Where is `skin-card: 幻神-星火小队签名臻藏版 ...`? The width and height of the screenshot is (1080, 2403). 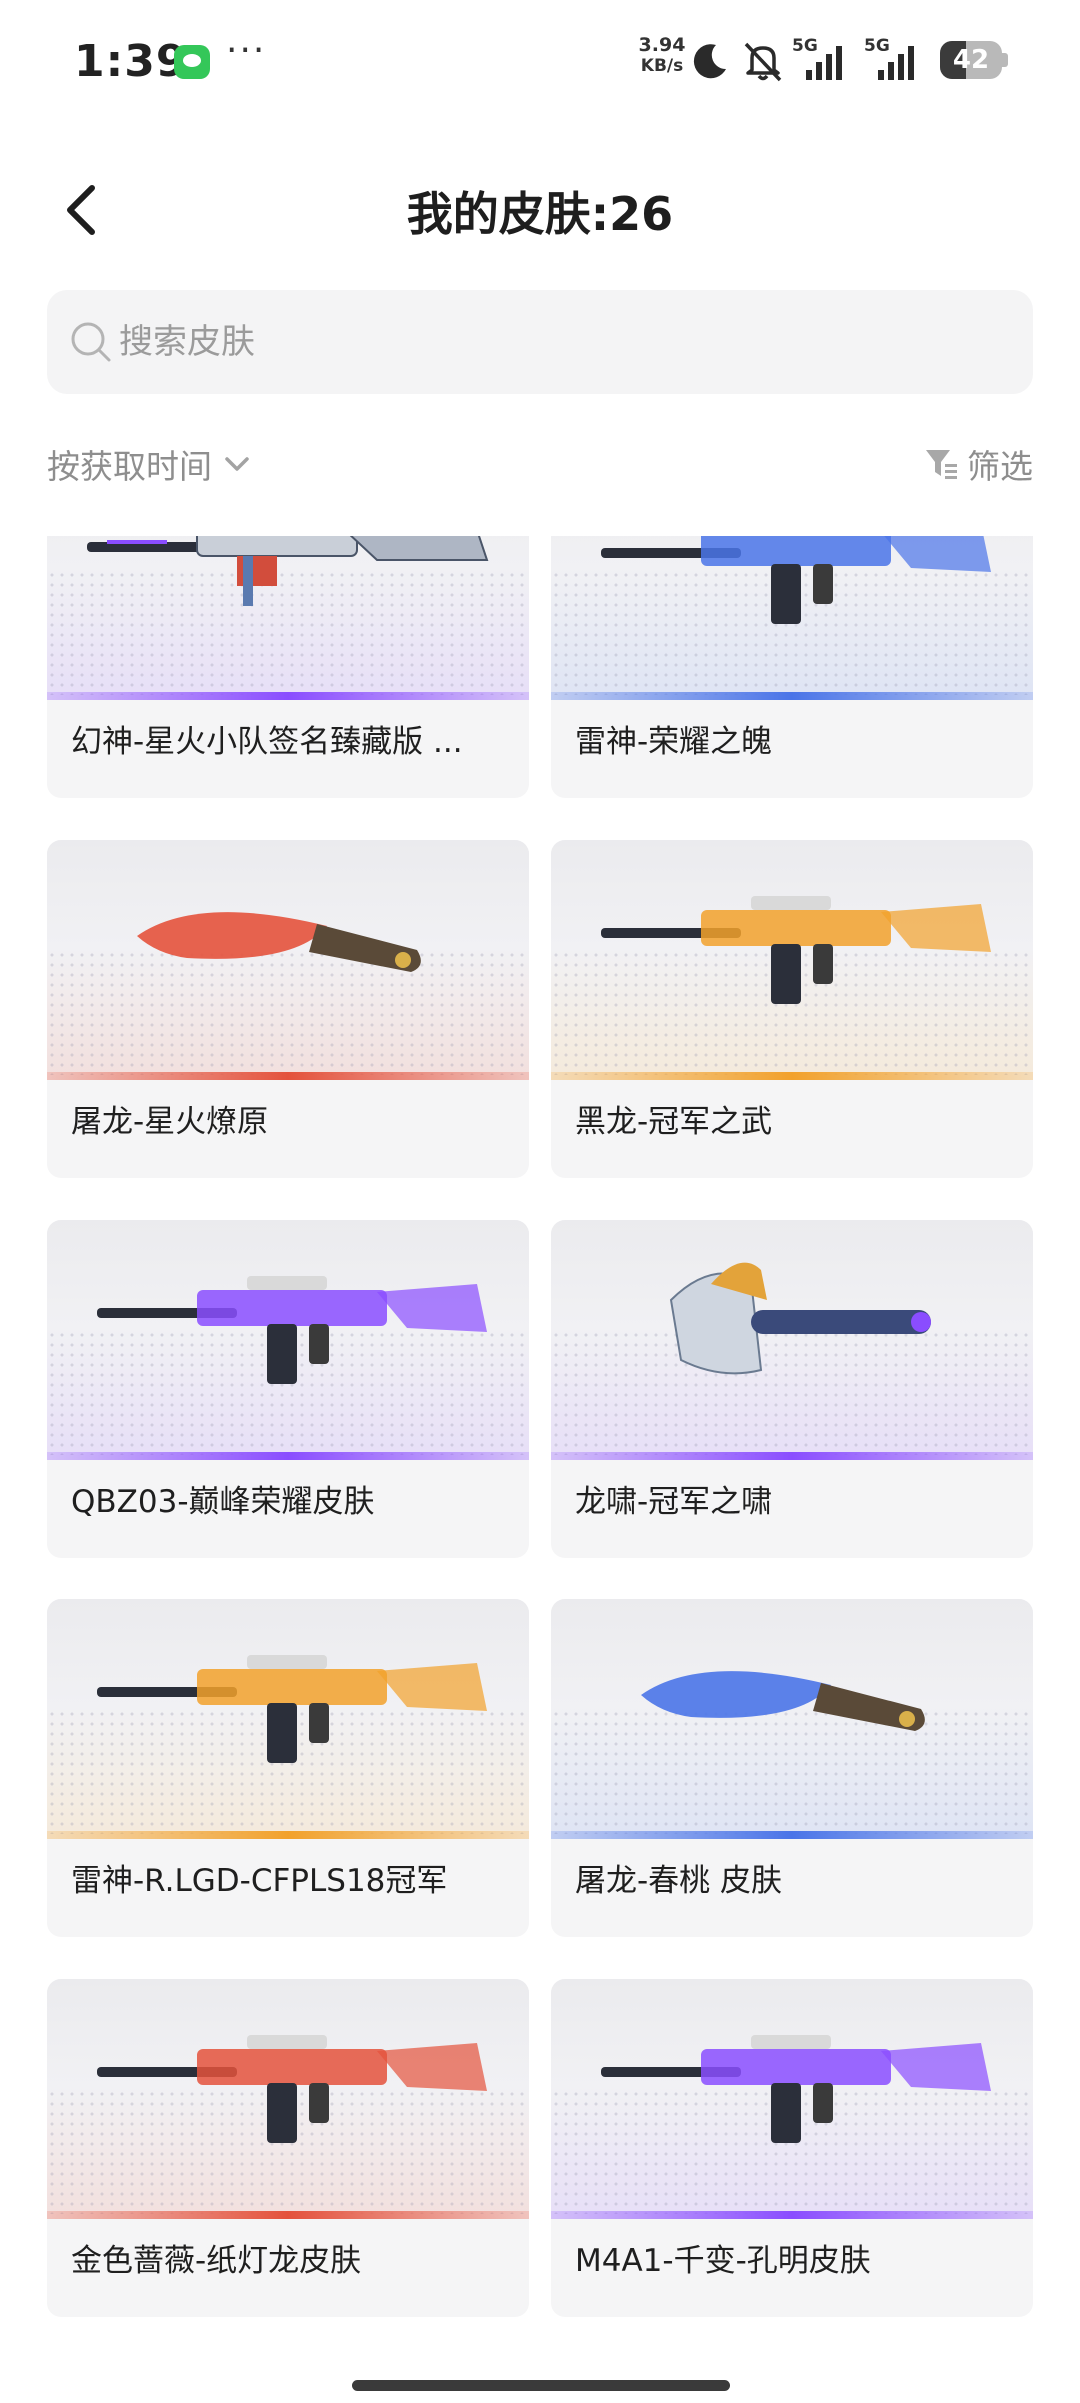 skin-card: 幻神-星火小队签名臻藏版 ... is located at coordinates (288, 667).